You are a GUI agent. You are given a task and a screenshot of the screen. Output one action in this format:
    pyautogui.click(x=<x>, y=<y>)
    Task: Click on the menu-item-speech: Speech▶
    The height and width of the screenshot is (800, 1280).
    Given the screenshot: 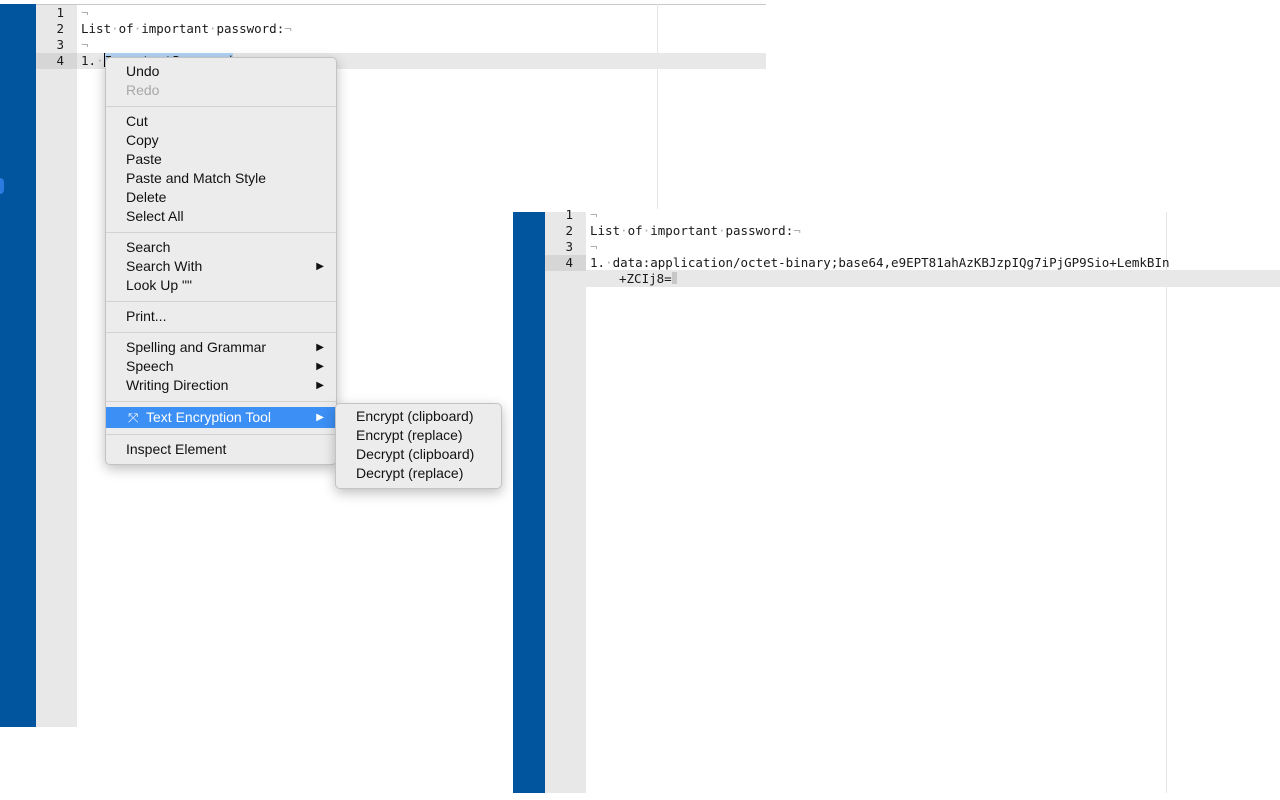 What is the action you would take?
    pyautogui.click(x=221, y=366)
    